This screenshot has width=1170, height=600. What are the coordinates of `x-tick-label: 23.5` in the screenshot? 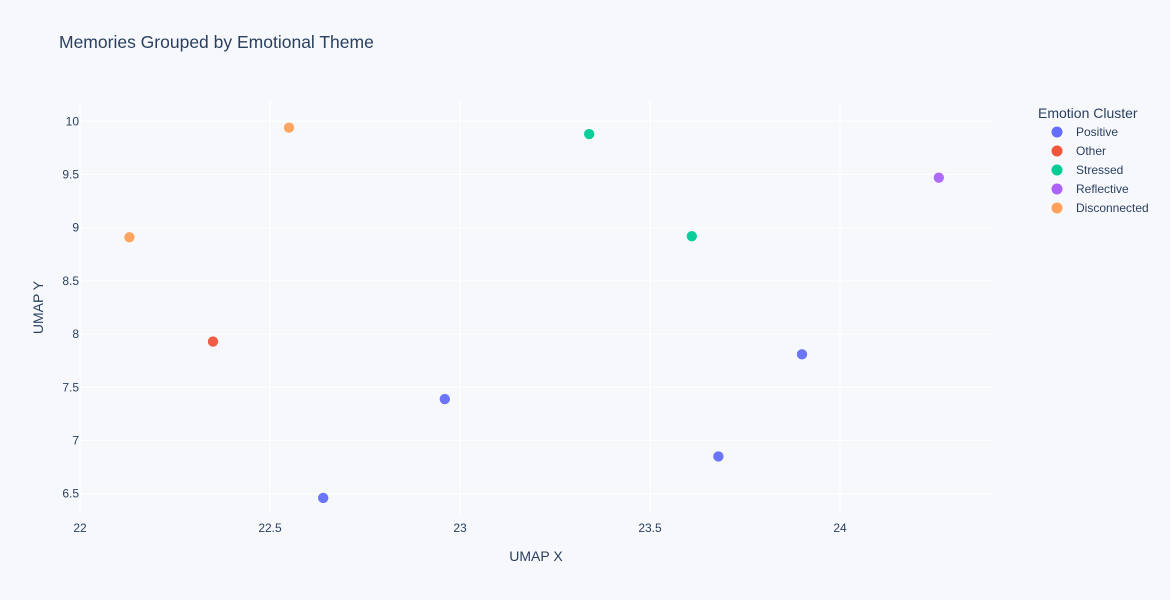 It's located at (650, 528).